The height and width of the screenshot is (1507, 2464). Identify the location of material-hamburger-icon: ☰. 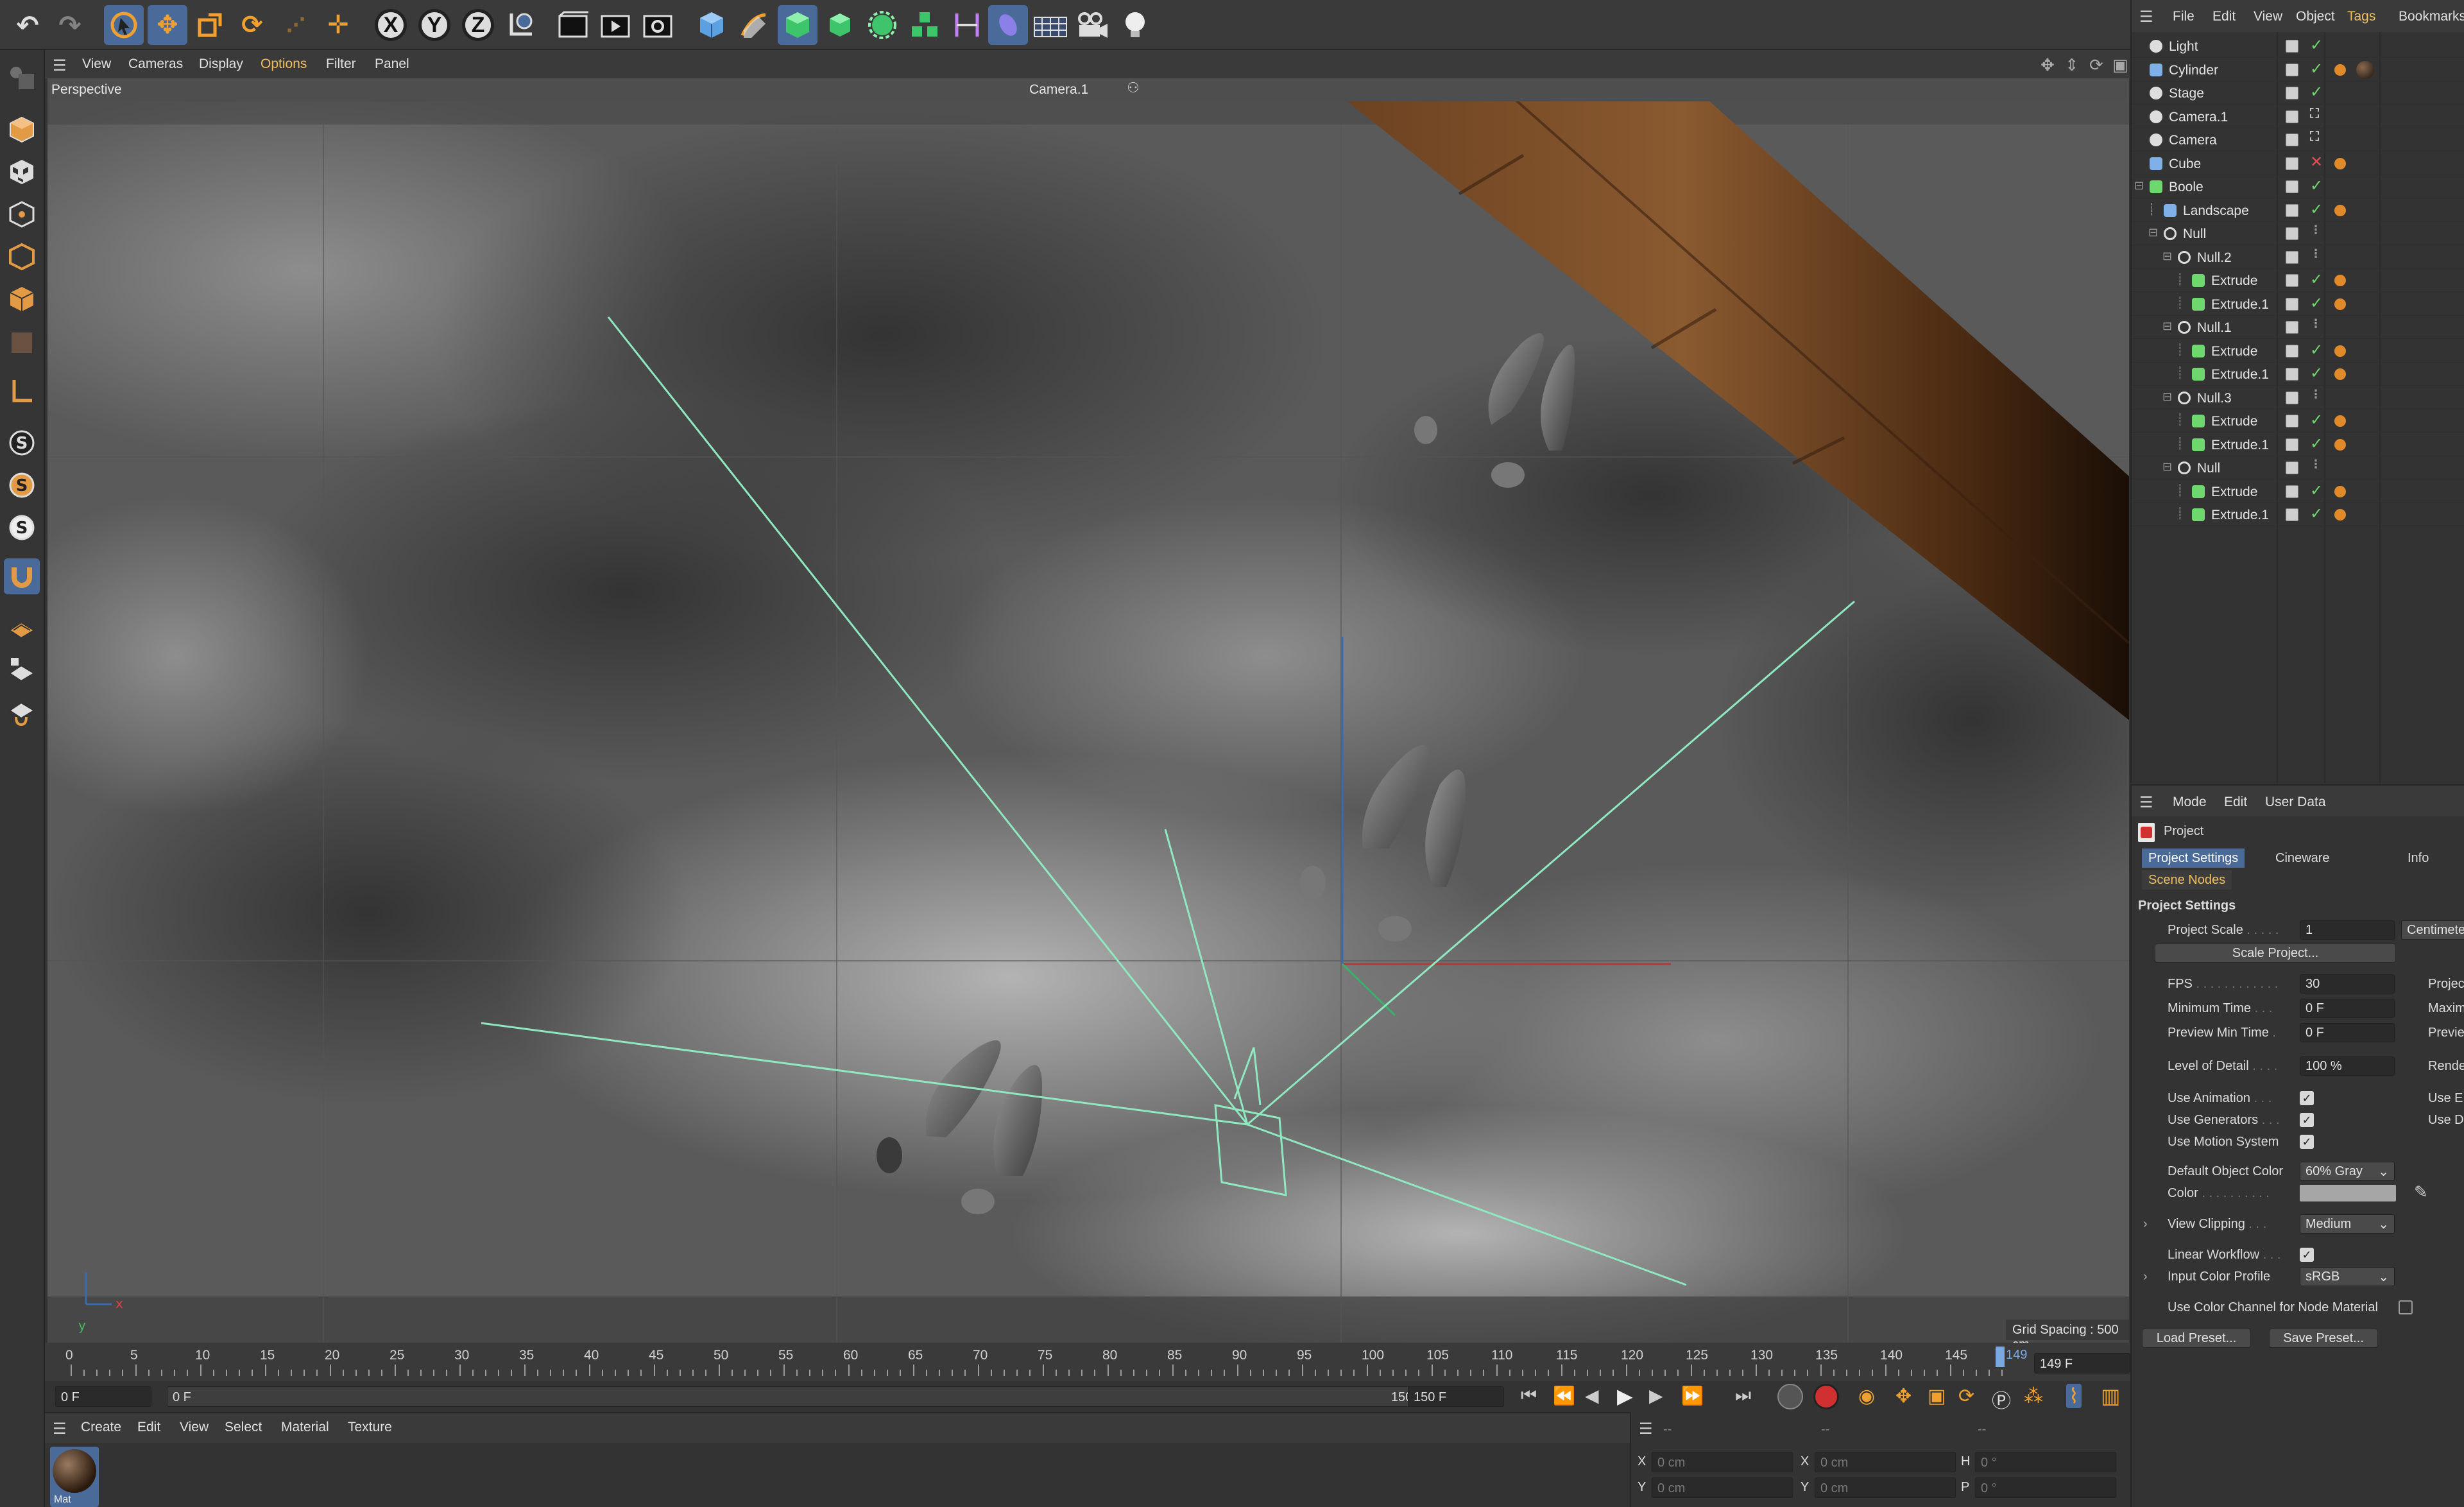
(60, 1429).